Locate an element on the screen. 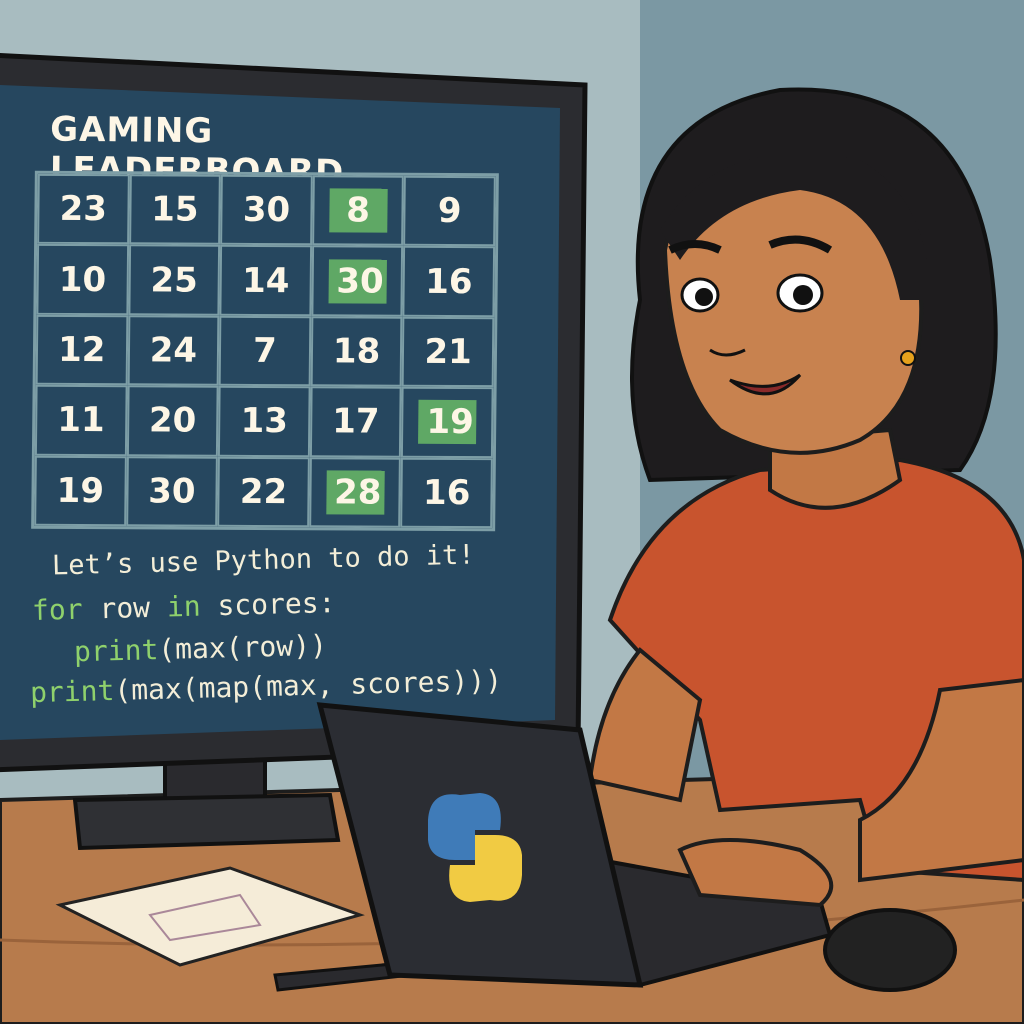  grid-cell: 15 is located at coordinates (175, 210).